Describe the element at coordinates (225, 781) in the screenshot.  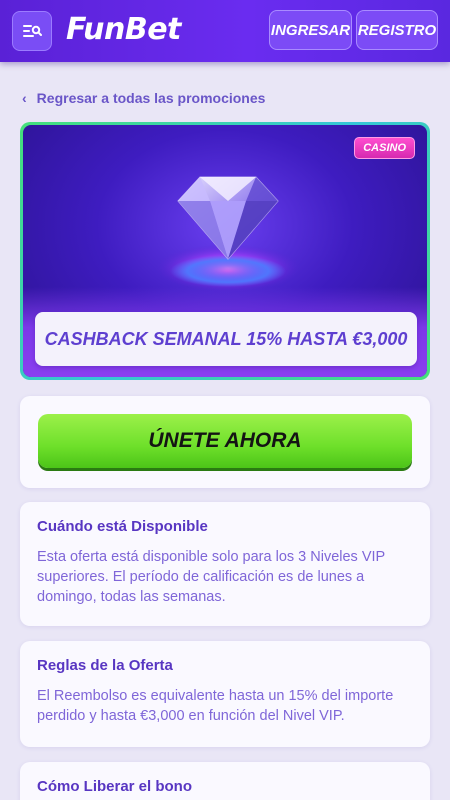
I see `release-bonus-section: Cómo Liberar el bono` at that location.